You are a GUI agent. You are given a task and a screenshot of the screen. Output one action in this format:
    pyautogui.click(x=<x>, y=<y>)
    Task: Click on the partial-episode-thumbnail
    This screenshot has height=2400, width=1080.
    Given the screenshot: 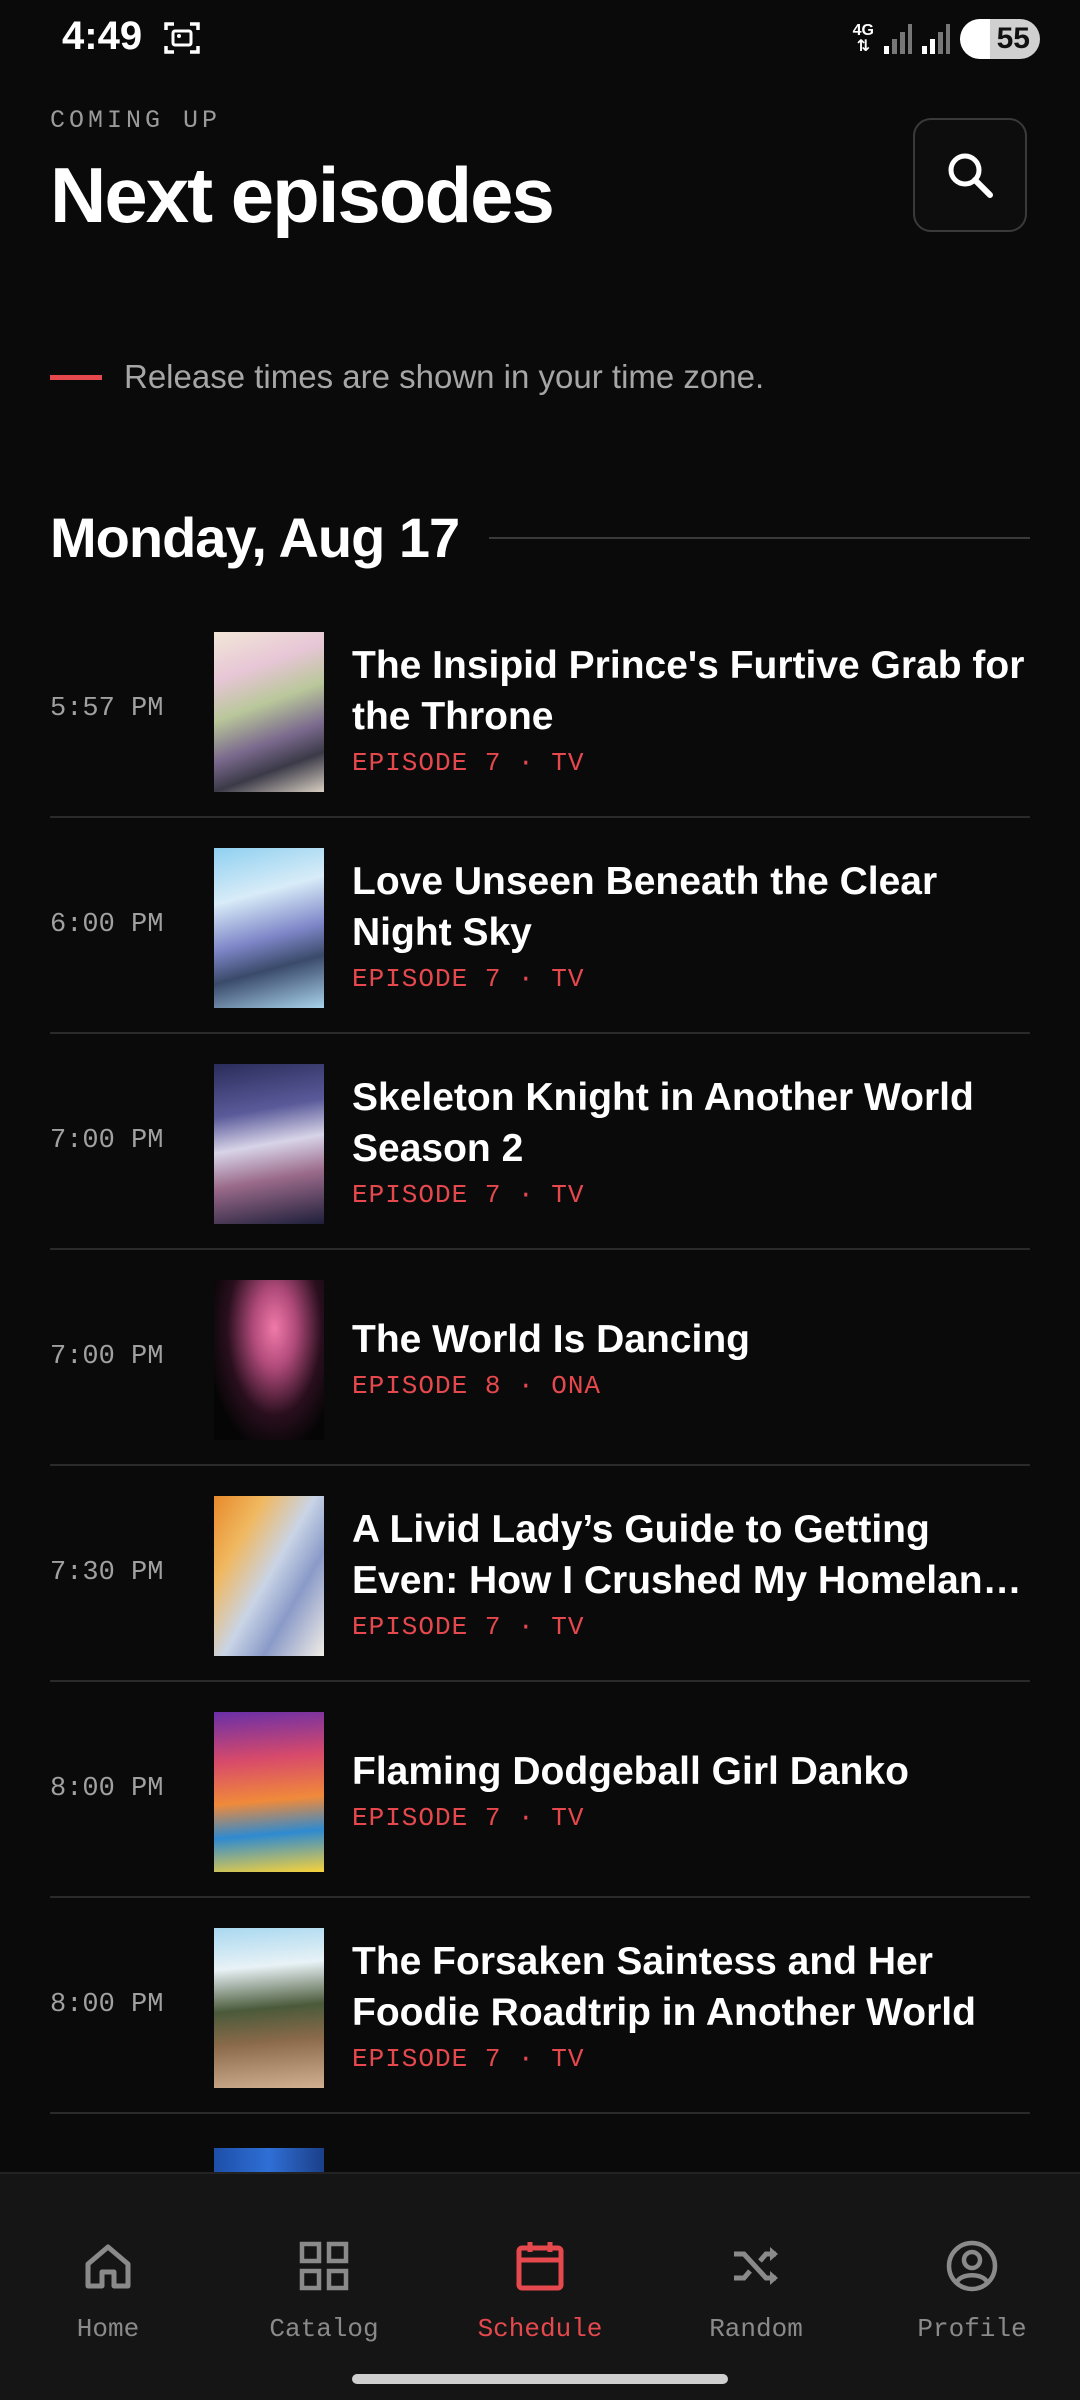 What is the action you would take?
    pyautogui.click(x=269, y=2160)
    